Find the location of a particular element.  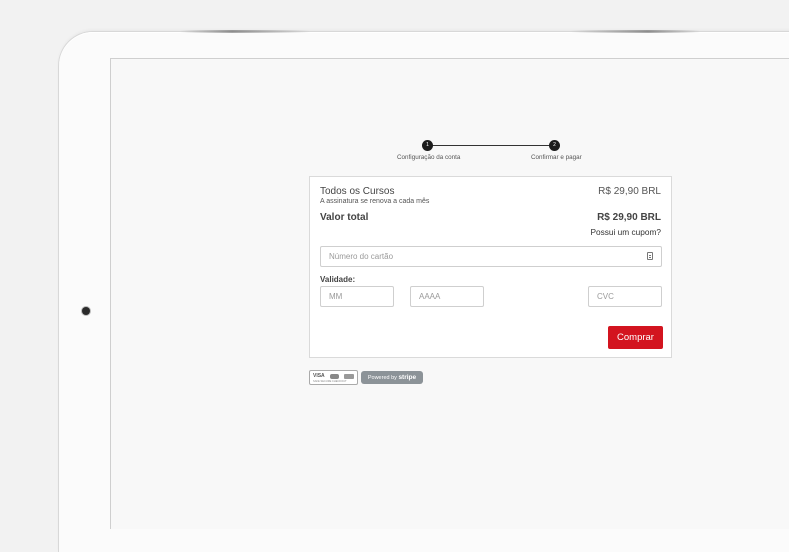

total-label: Valor total is located at coordinates (344, 217).